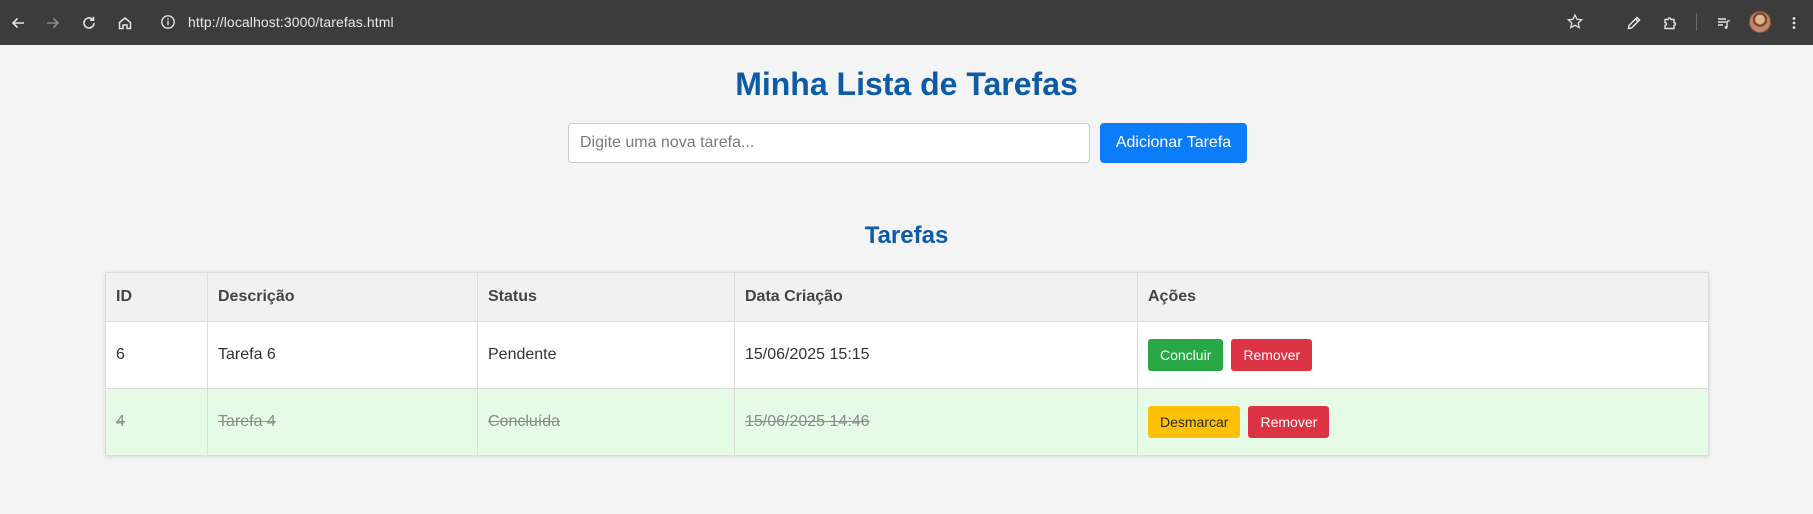 The image size is (1813, 514). I want to click on eyedropper-icon, so click(1634, 23).